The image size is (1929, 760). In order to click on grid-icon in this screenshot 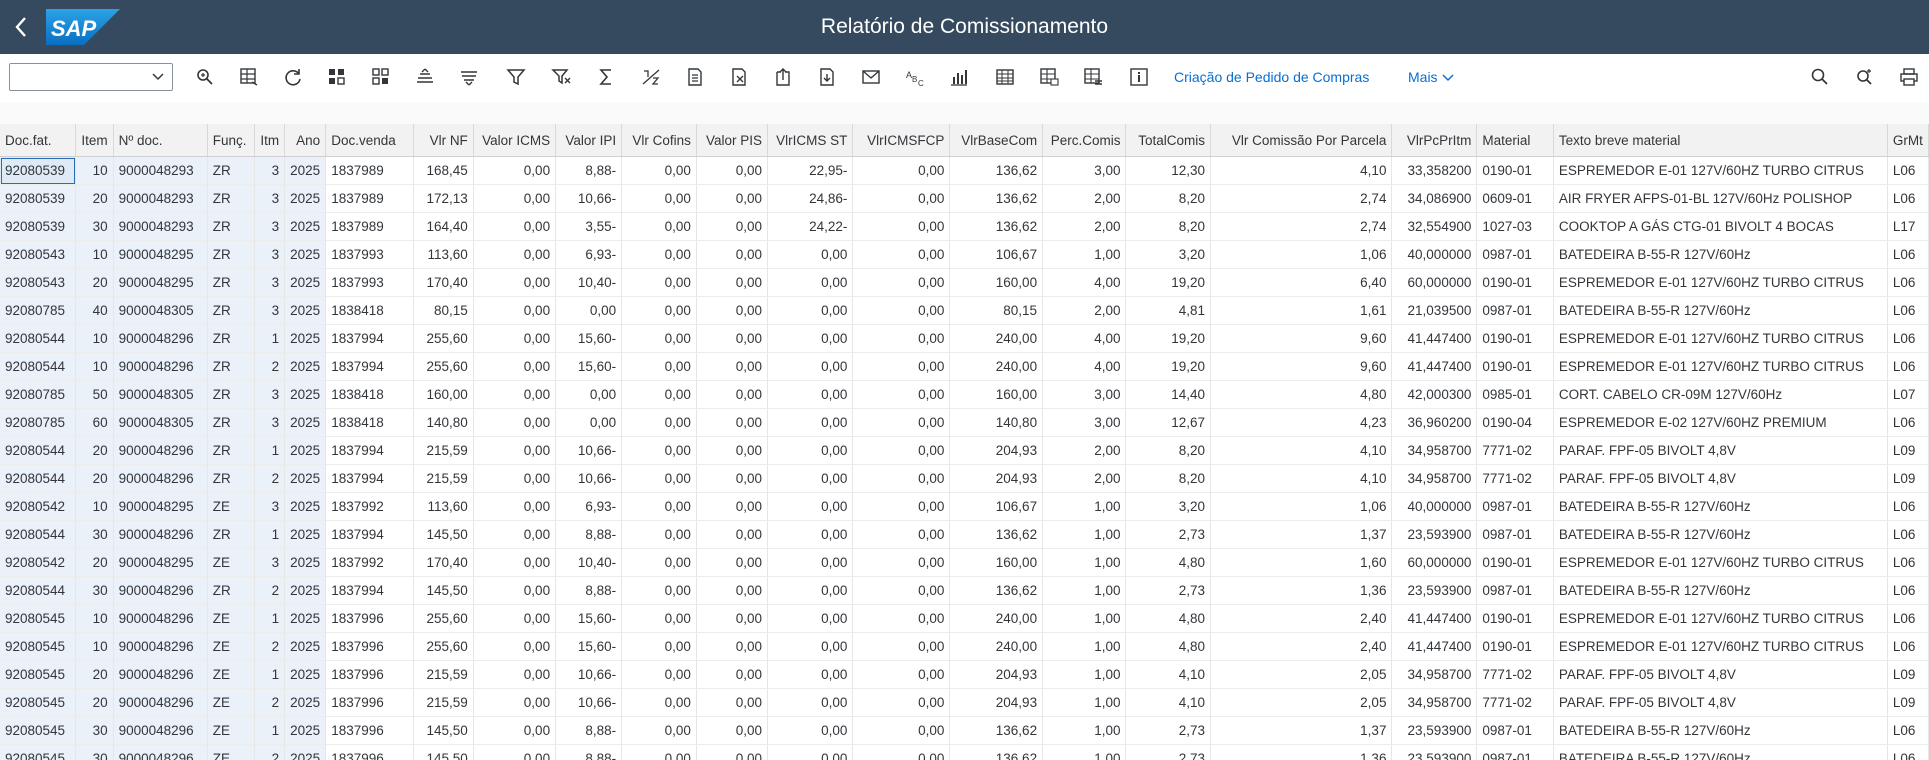, I will do `click(337, 77)`.